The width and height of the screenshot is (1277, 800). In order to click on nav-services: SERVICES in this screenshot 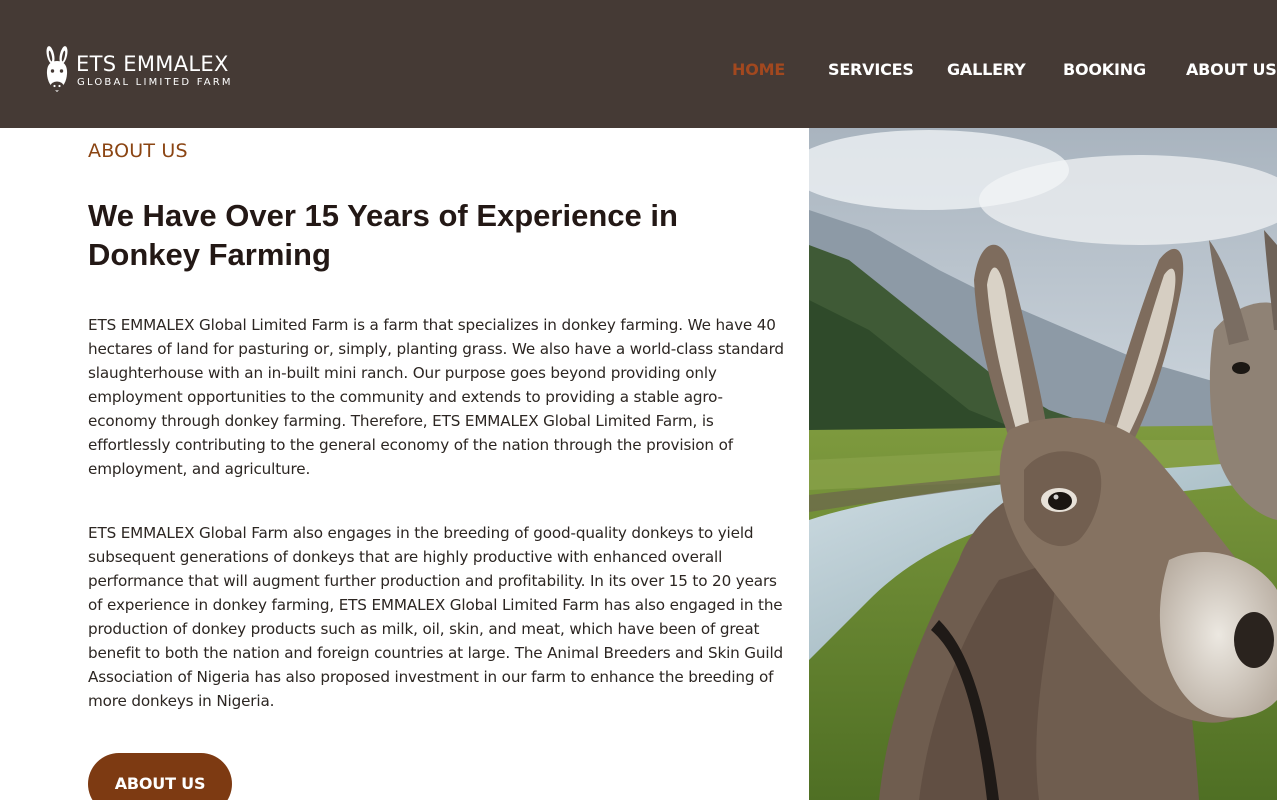, I will do `click(871, 69)`.